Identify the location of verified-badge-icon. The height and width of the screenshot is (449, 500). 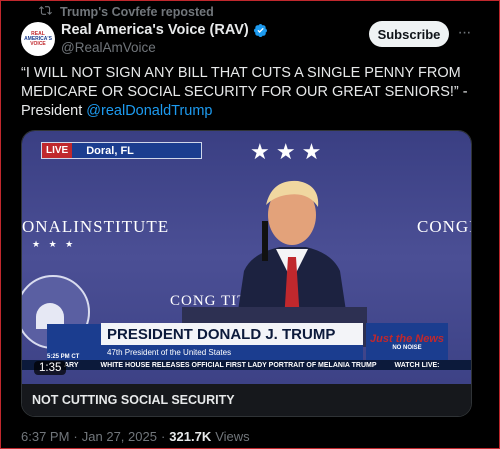
(260, 30).